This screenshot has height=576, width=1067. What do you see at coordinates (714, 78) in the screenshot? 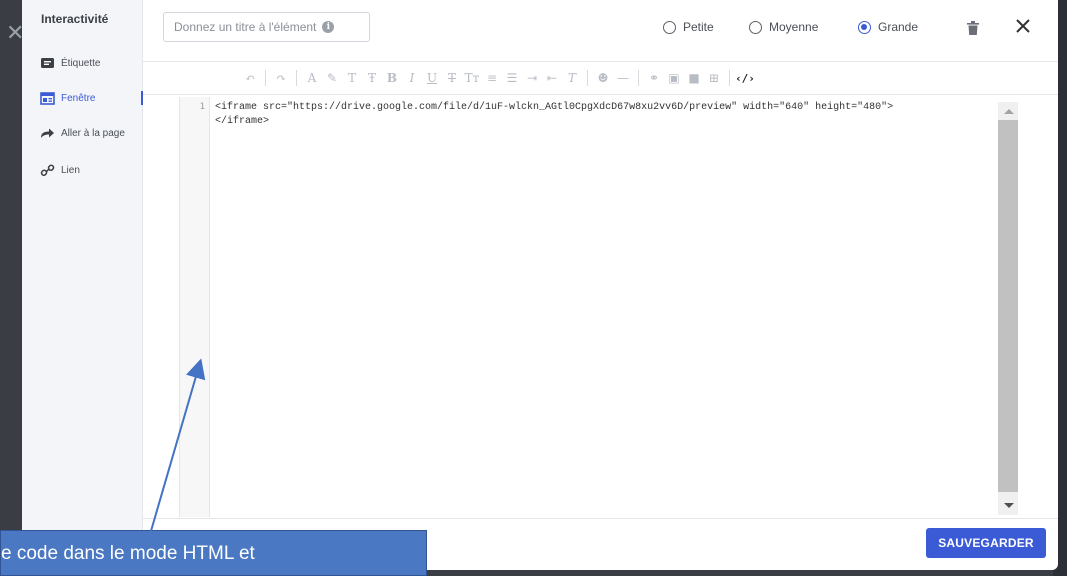
I see `table-icon: ⊞` at bounding box center [714, 78].